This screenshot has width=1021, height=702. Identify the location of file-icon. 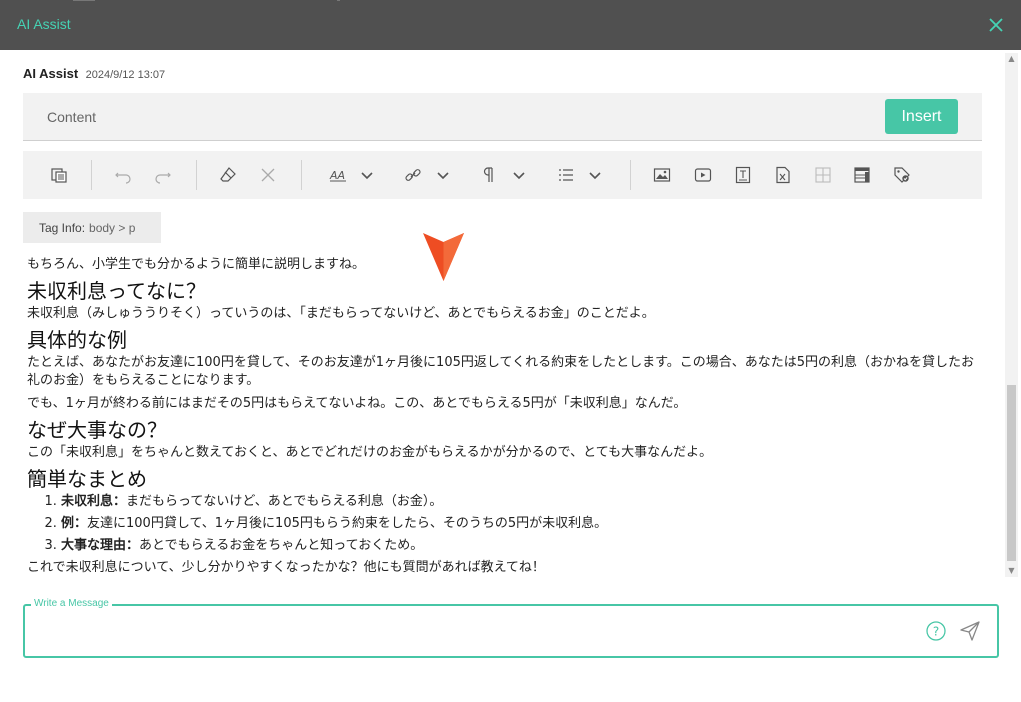
(783, 175).